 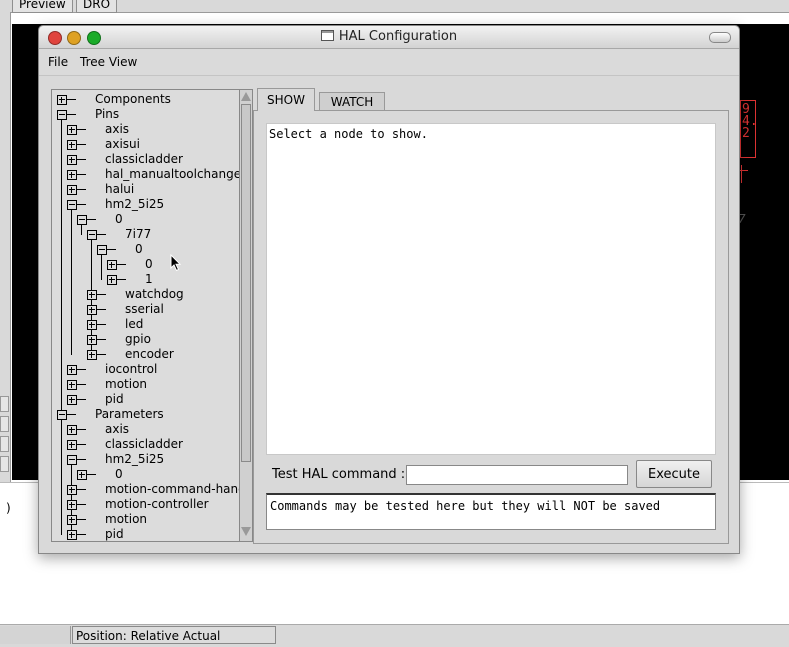 I want to click on tree-node: motion-command-handler, so click(x=145, y=489).